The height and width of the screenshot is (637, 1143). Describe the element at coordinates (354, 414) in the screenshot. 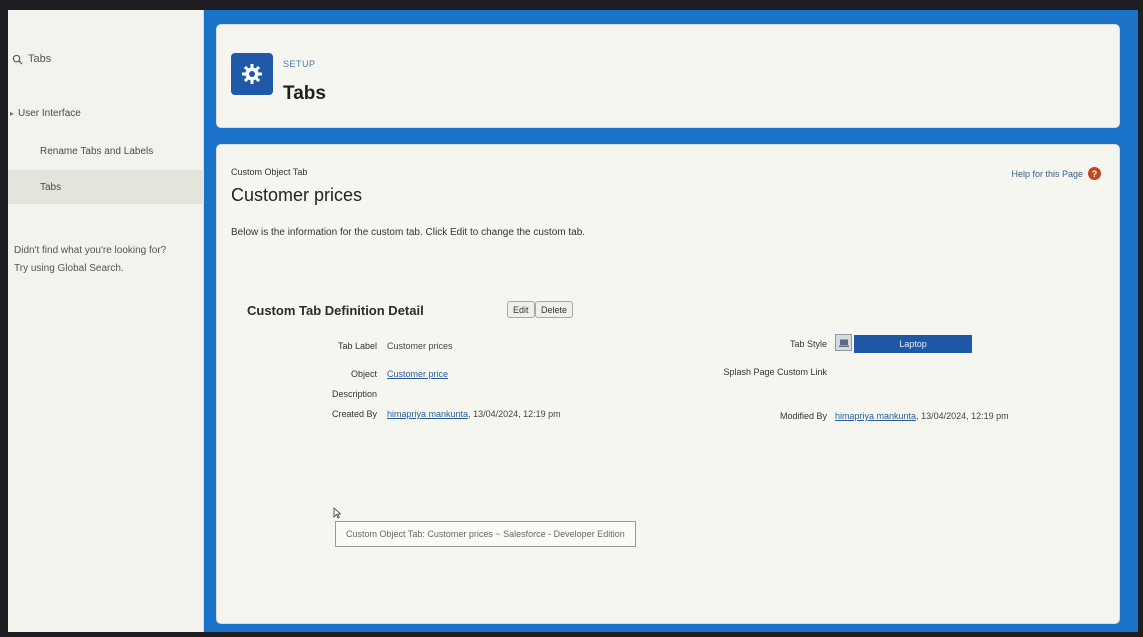

I see `created-by-label: Created By` at that location.